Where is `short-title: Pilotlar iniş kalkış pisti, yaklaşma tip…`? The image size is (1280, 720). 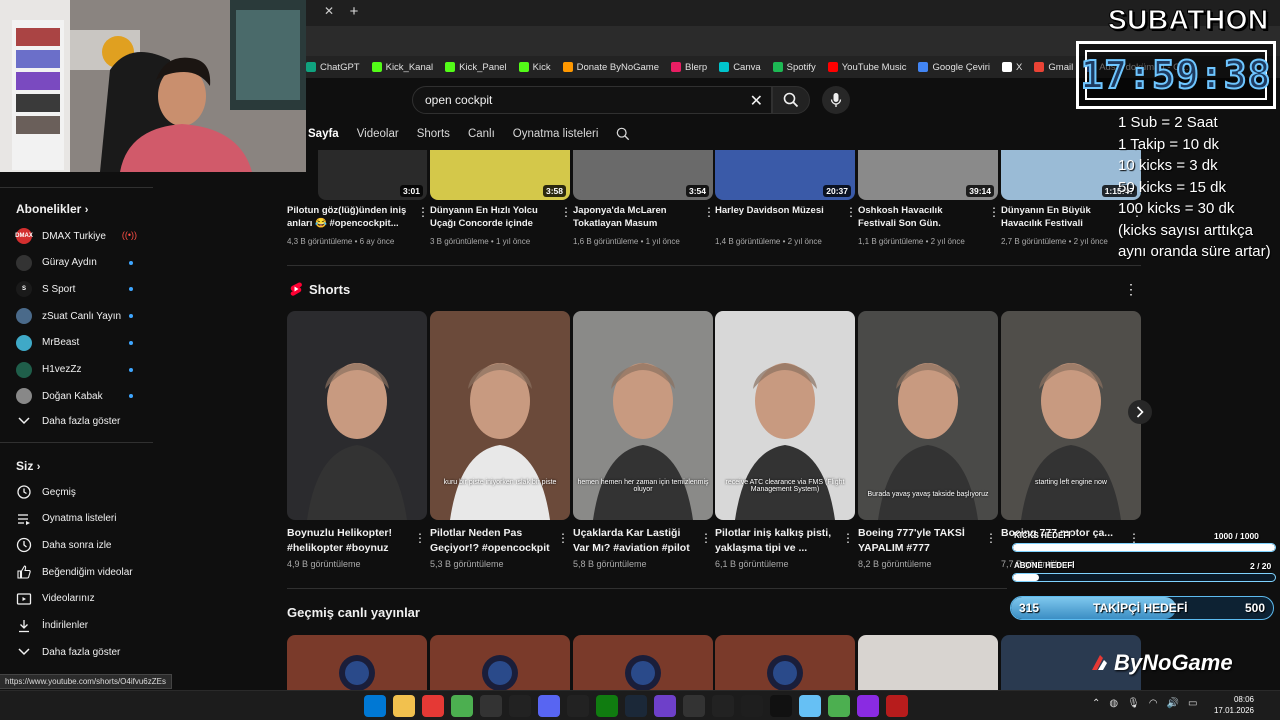 short-title: Pilotlar iniş kalkış pisti, yaklaşma tip… is located at coordinates (776, 541).